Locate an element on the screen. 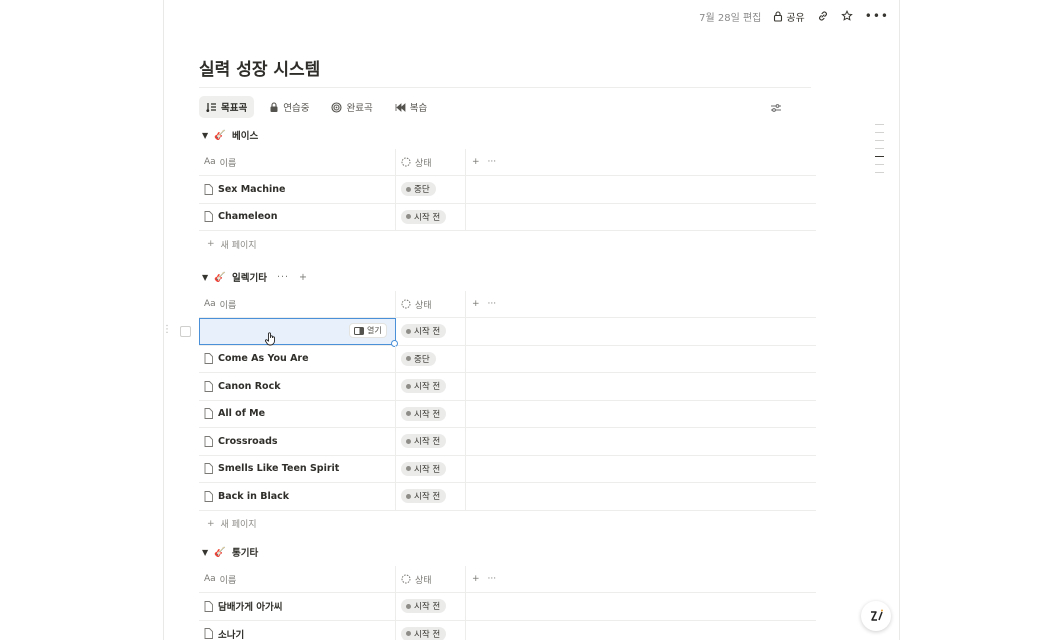 This screenshot has width=1060, height=640. filter-settings-icon is located at coordinates (776, 107).